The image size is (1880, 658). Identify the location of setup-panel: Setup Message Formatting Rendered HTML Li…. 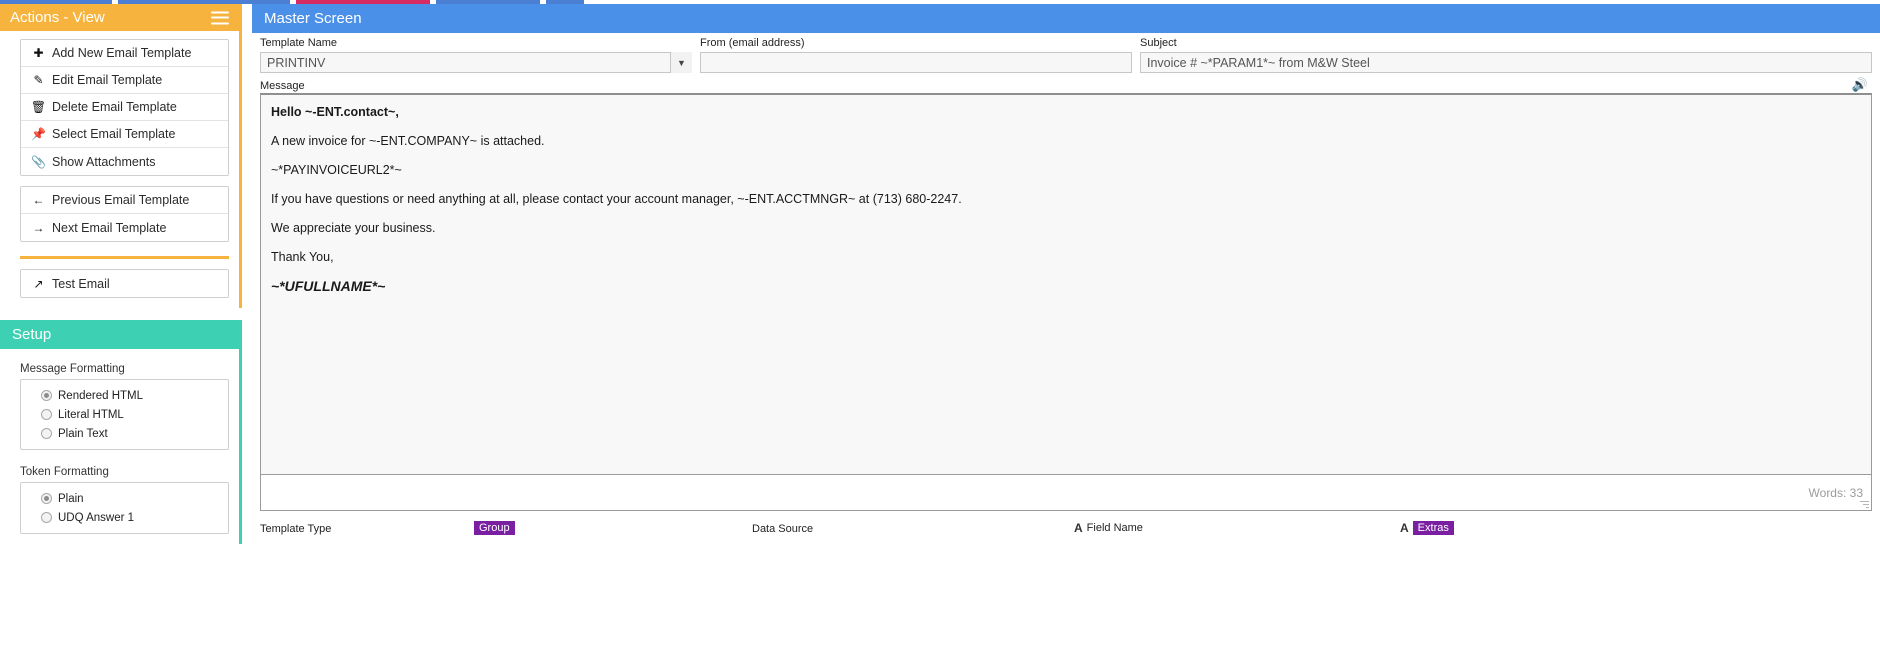
(121, 432).